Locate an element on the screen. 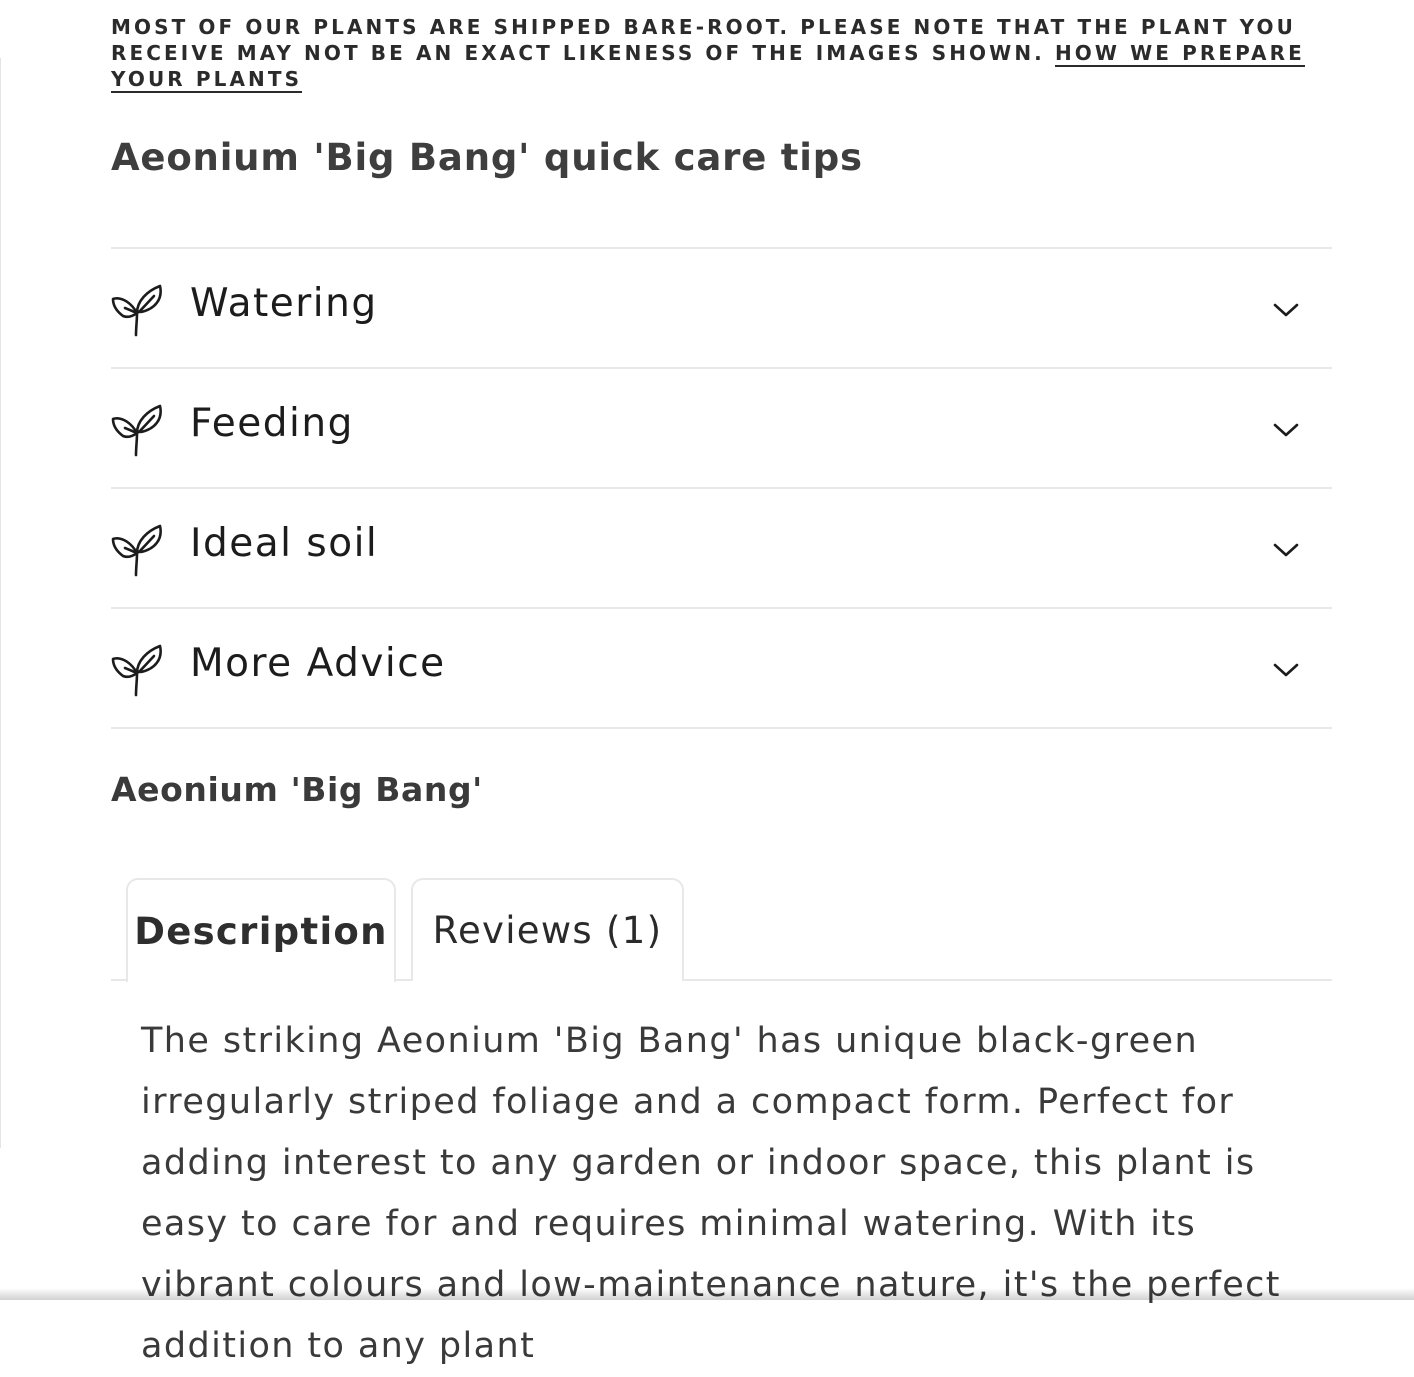 The height and width of the screenshot is (1377, 1414). care-tips-title: Aeonium 'Big Bang' quick care tips is located at coordinates (487, 157).